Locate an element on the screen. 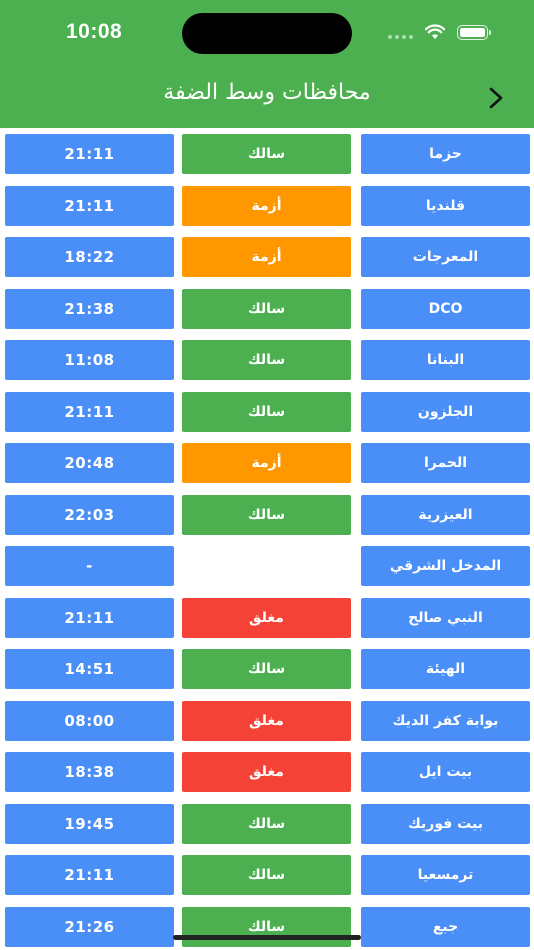 This screenshot has width=534, height=950. home-indicator is located at coordinates (267, 937).